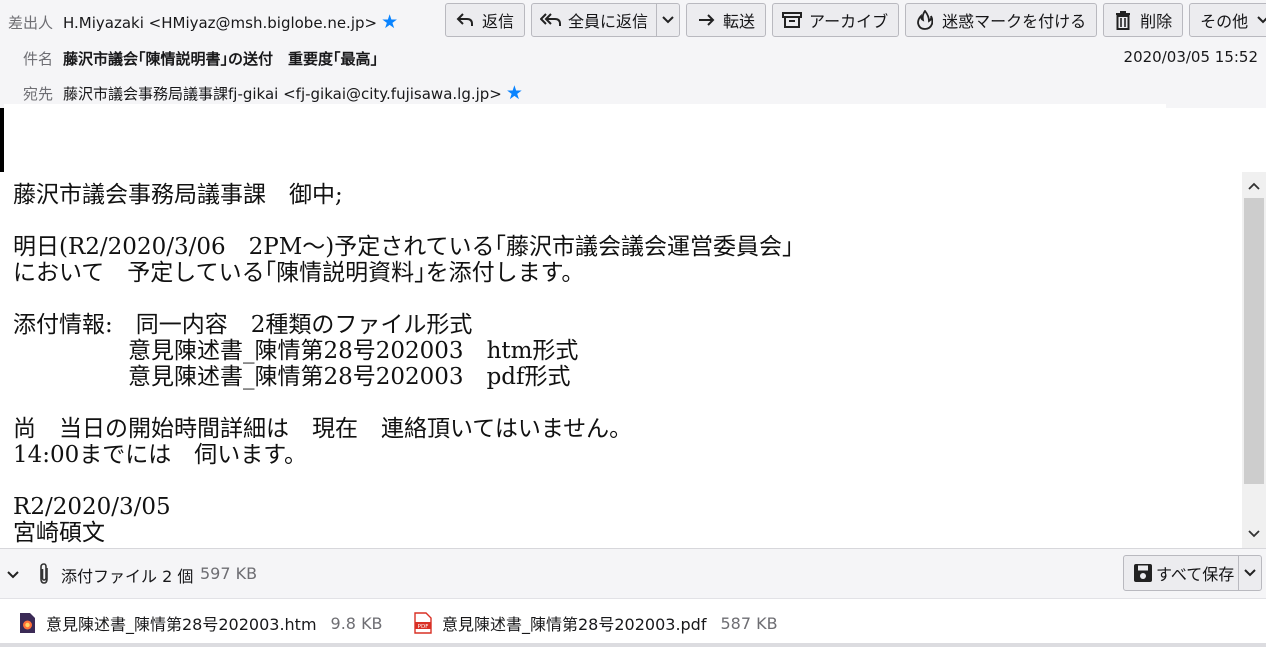 This screenshot has height=647, width=1266. Describe the element at coordinates (1156, 21) in the screenshot. I see `delete-label: 削除` at that location.